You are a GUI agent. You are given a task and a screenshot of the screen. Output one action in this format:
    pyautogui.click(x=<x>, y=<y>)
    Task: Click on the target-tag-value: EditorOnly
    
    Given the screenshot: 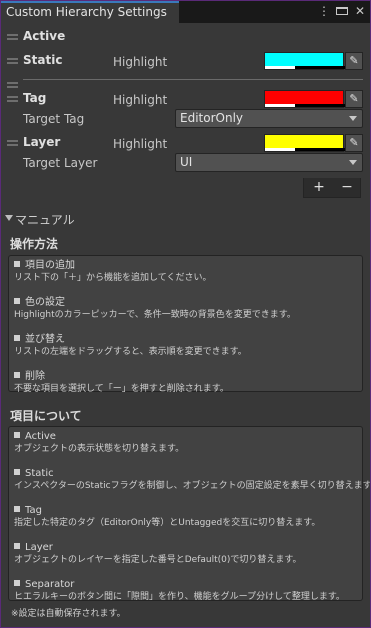 What is the action you would take?
    pyautogui.click(x=211, y=118)
    